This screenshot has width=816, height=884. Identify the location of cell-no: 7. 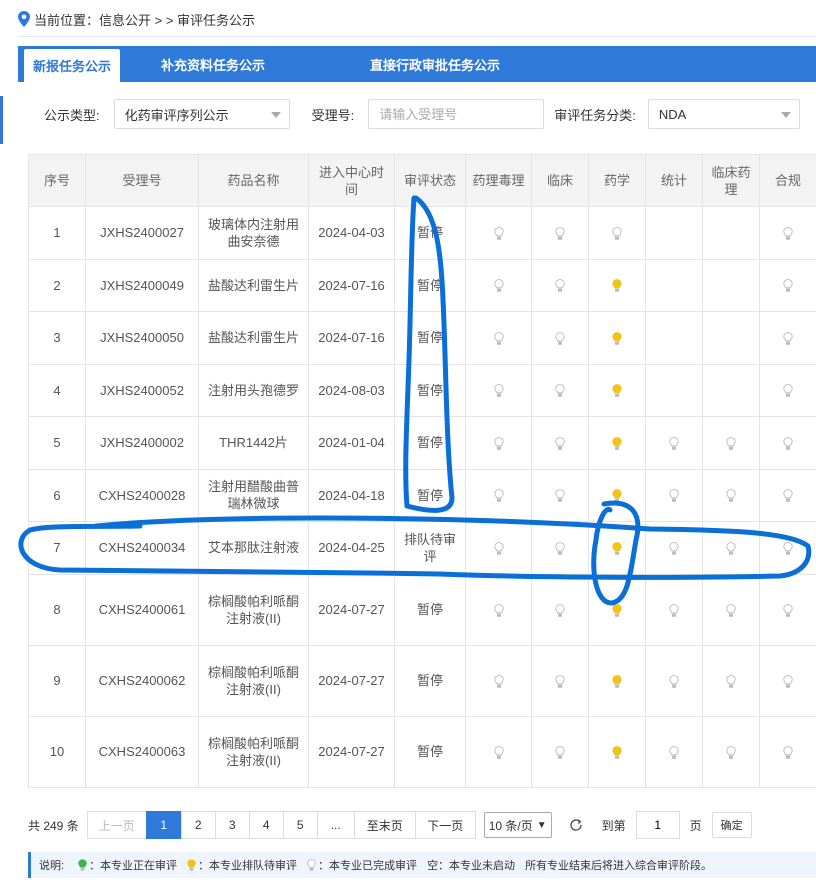
(57, 548).